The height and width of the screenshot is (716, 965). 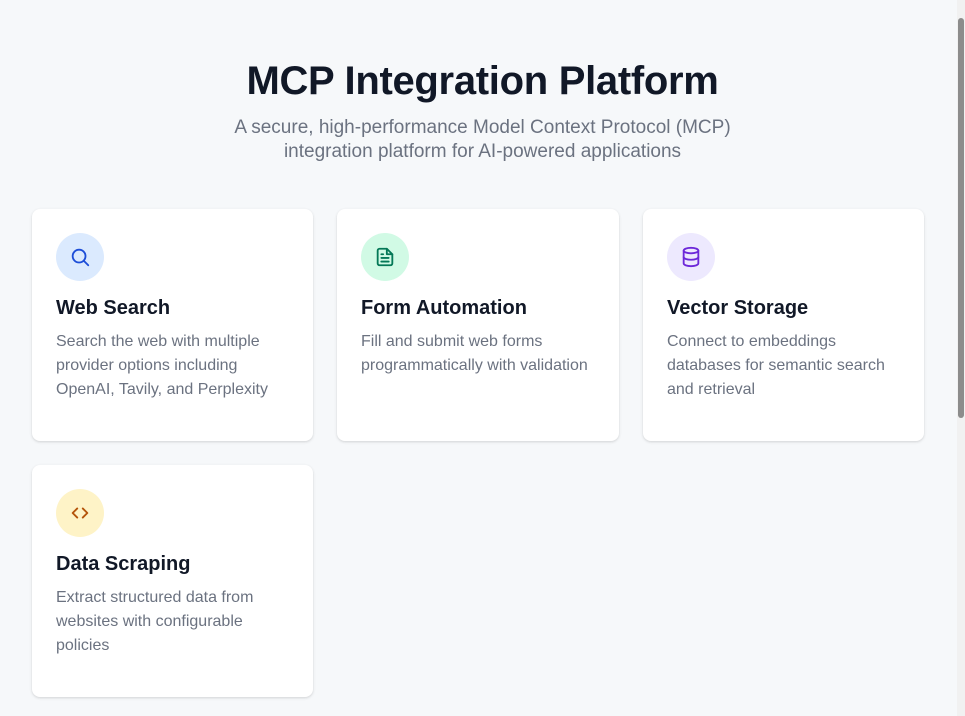 I want to click on feature-title: Vector Storage, so click(x=738, y=308).